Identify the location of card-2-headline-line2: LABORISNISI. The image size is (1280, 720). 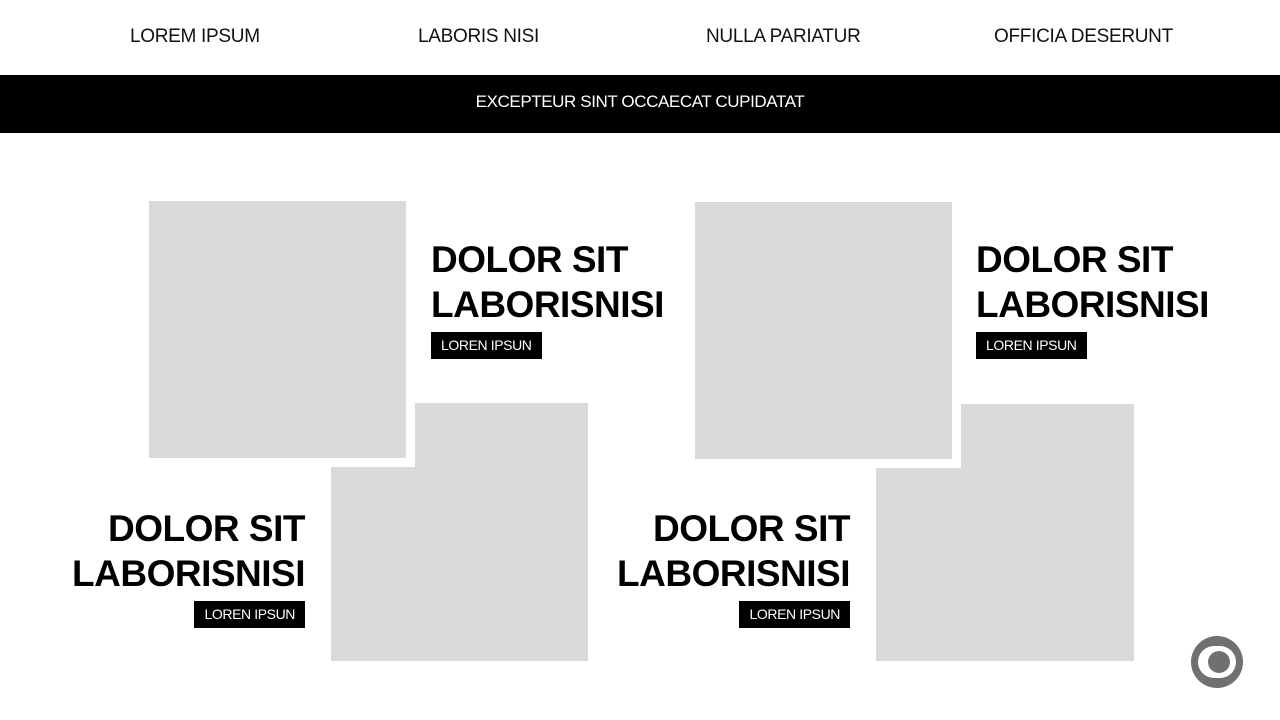
(1106, 304).